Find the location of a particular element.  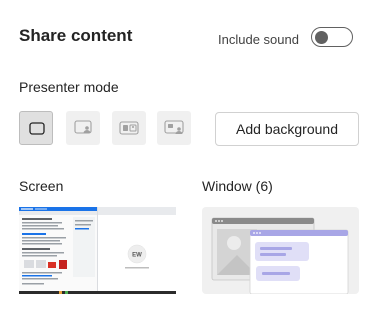

add-background-button: Add background is located at coordinates (287, 129).